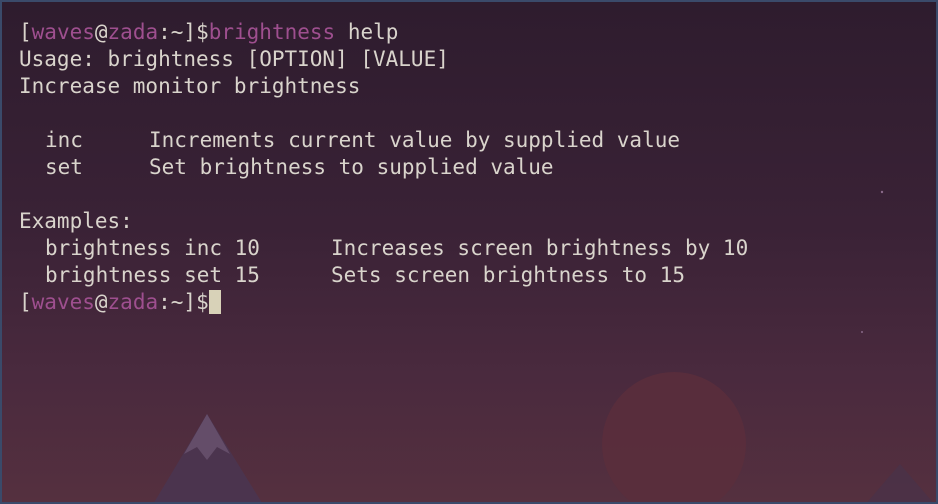 This screenshot has height=504, width=938. What do you see at coordinates (152, 248) in the screenshot?
I see `example-command: brightness inc 10` at bounding box center [152, 248].